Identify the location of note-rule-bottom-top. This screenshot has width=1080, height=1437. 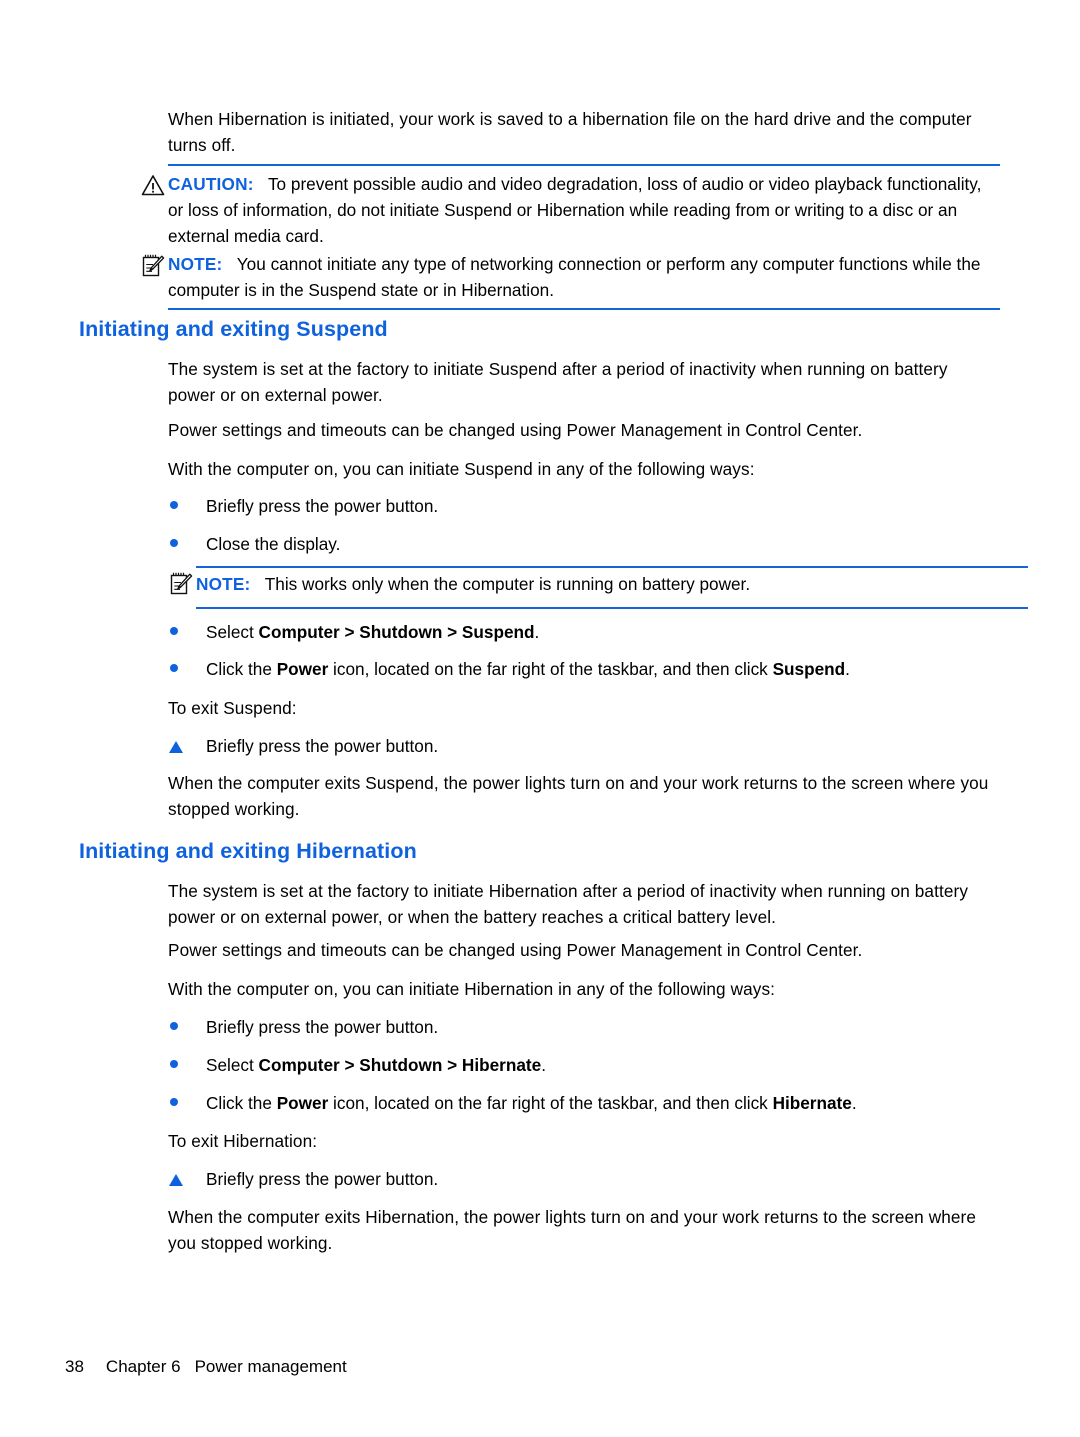
(584, 309).